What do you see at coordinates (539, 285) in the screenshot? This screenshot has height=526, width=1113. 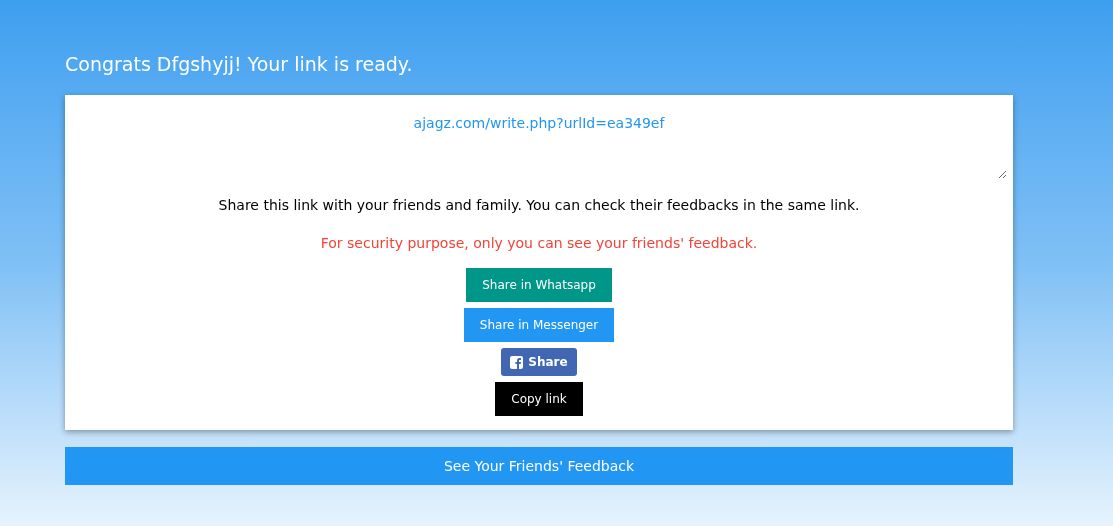 I see `whatsapp-share-button: Share in Whatsapp` at bounding box center [539, 285].